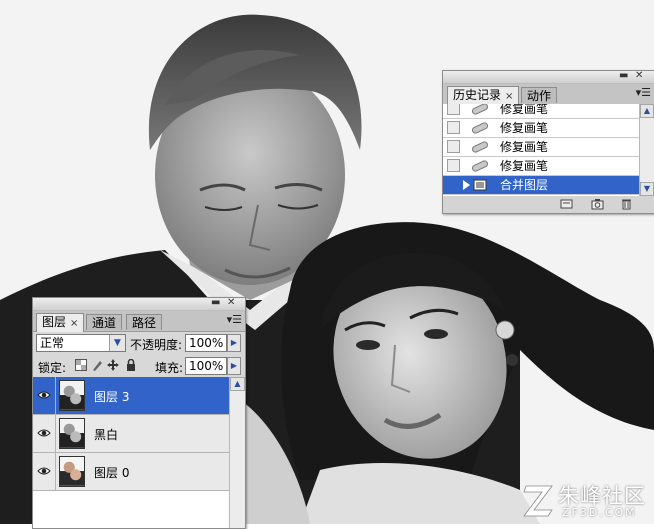 This screenshot has width=654, height=529. What do you see at coordinates (112, 473) in the screenshot?
I see `layer-name: 图层 0` at bounding box center [112, 473].